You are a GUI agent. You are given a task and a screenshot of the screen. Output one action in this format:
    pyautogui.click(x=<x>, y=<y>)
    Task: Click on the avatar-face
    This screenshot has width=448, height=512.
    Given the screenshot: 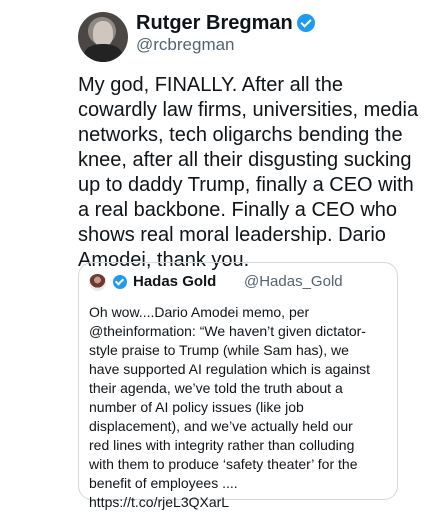 What is the action you would take?
    pyautogui.click(x=103, y=33)
    